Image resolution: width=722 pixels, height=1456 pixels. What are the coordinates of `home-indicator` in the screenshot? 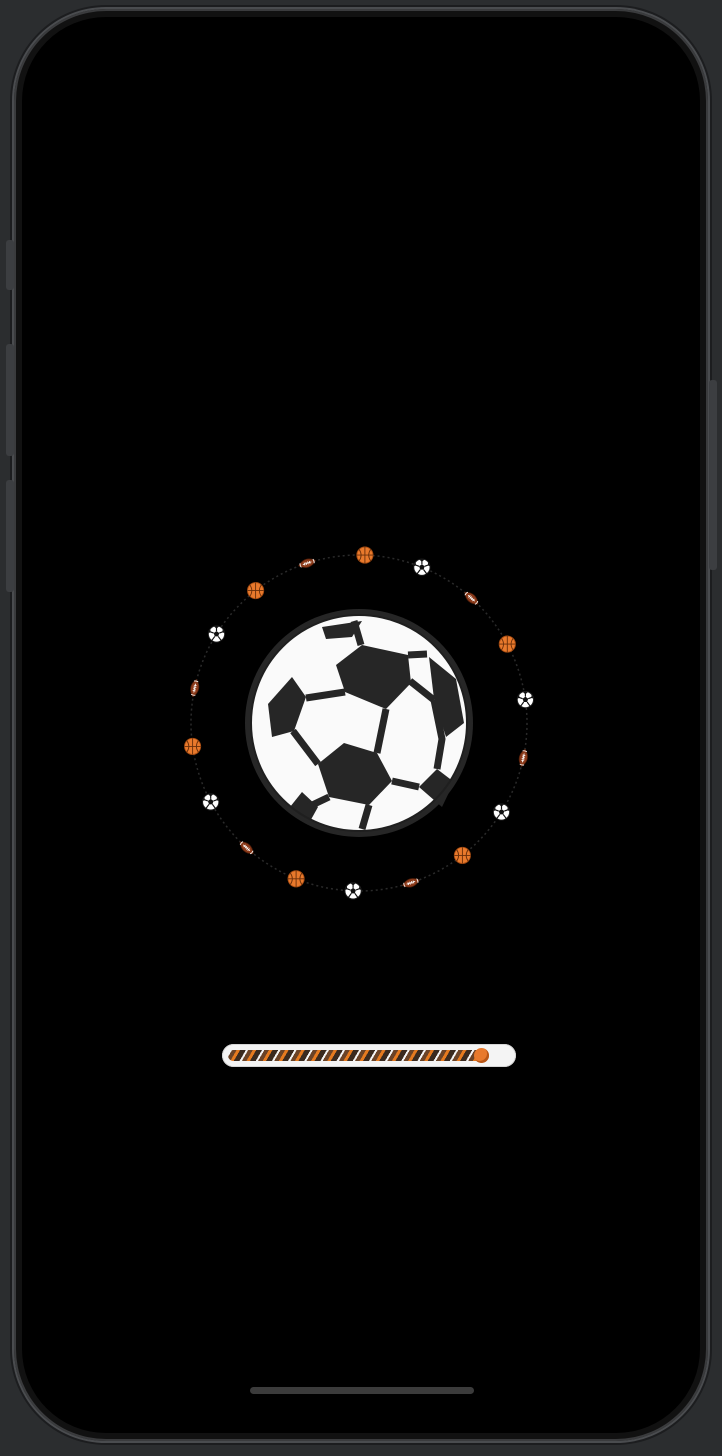 It's located at (362, 1390).